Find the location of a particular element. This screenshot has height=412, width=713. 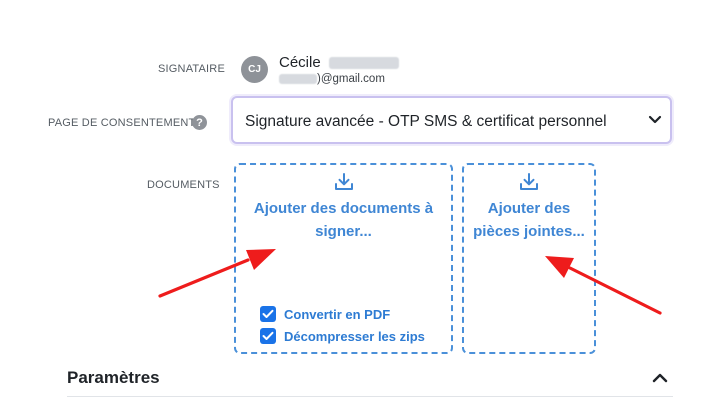

annotation-arrow-right is located at coordinates (603, 285).